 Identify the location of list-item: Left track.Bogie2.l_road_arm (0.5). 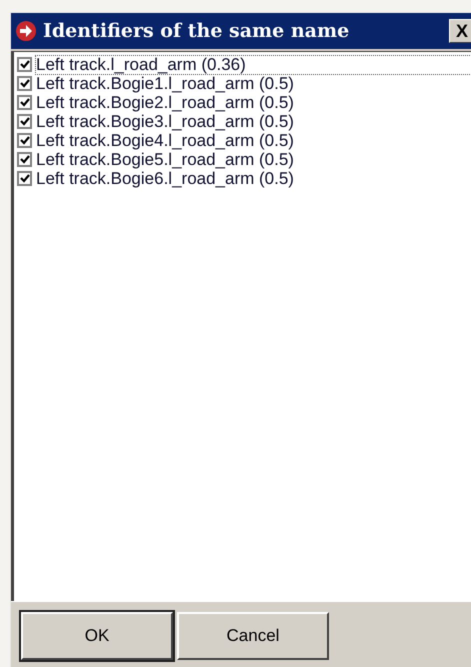
(165, 103).